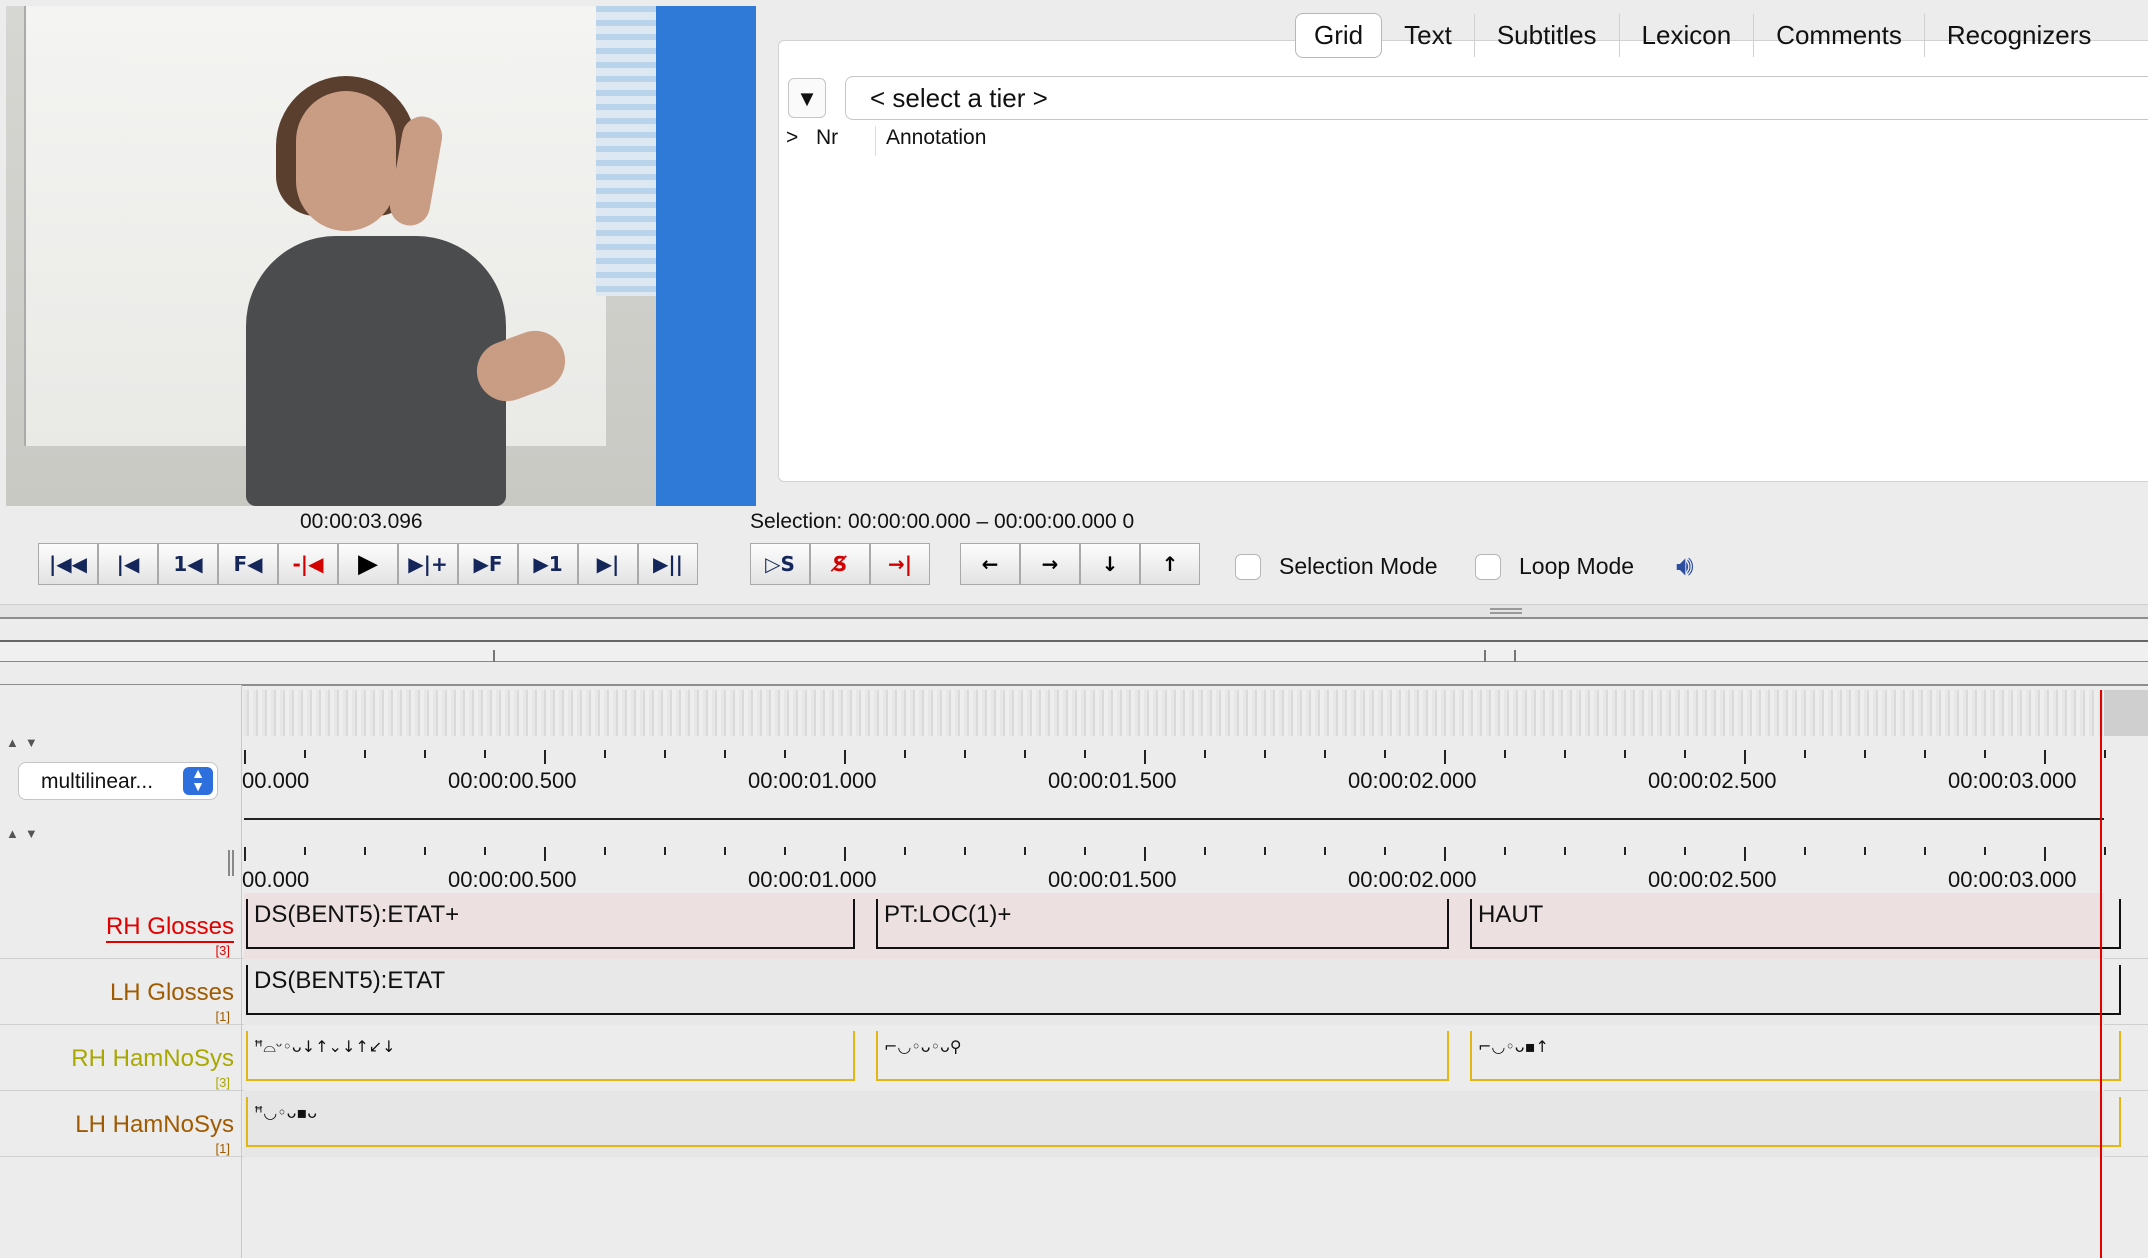 This screenshot has width=2148, height=1258. I want to click on expand-column: >, so click(801, 141).